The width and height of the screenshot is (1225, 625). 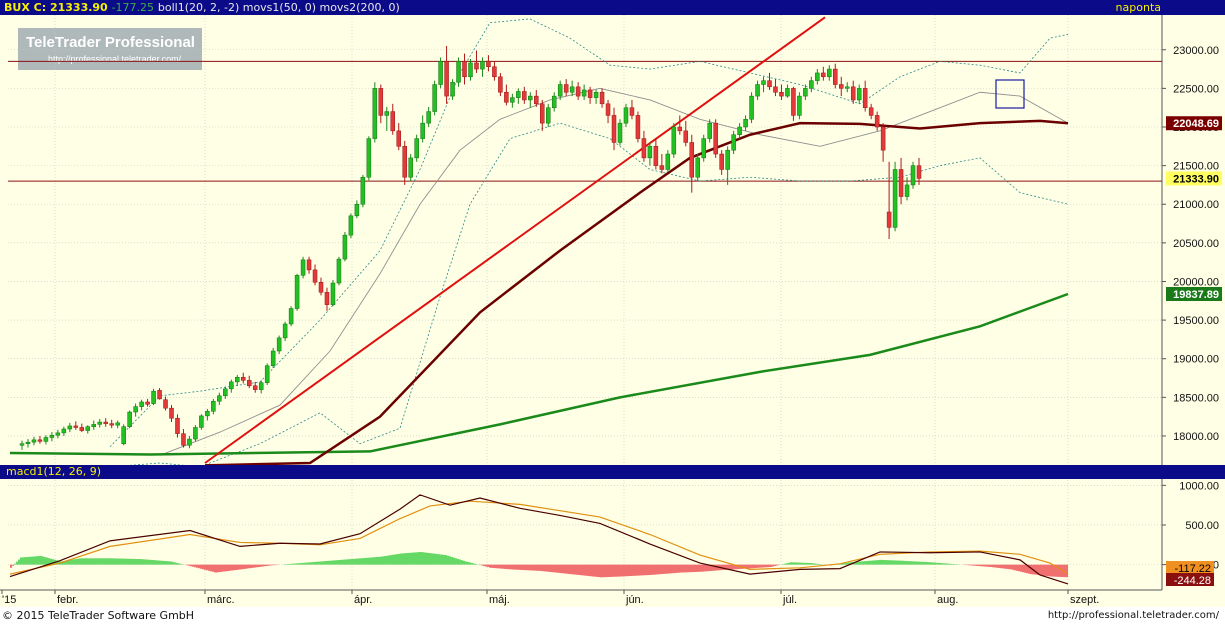 I want to click on price-tick-label: 22500.00, so click(x=1196, y=89).